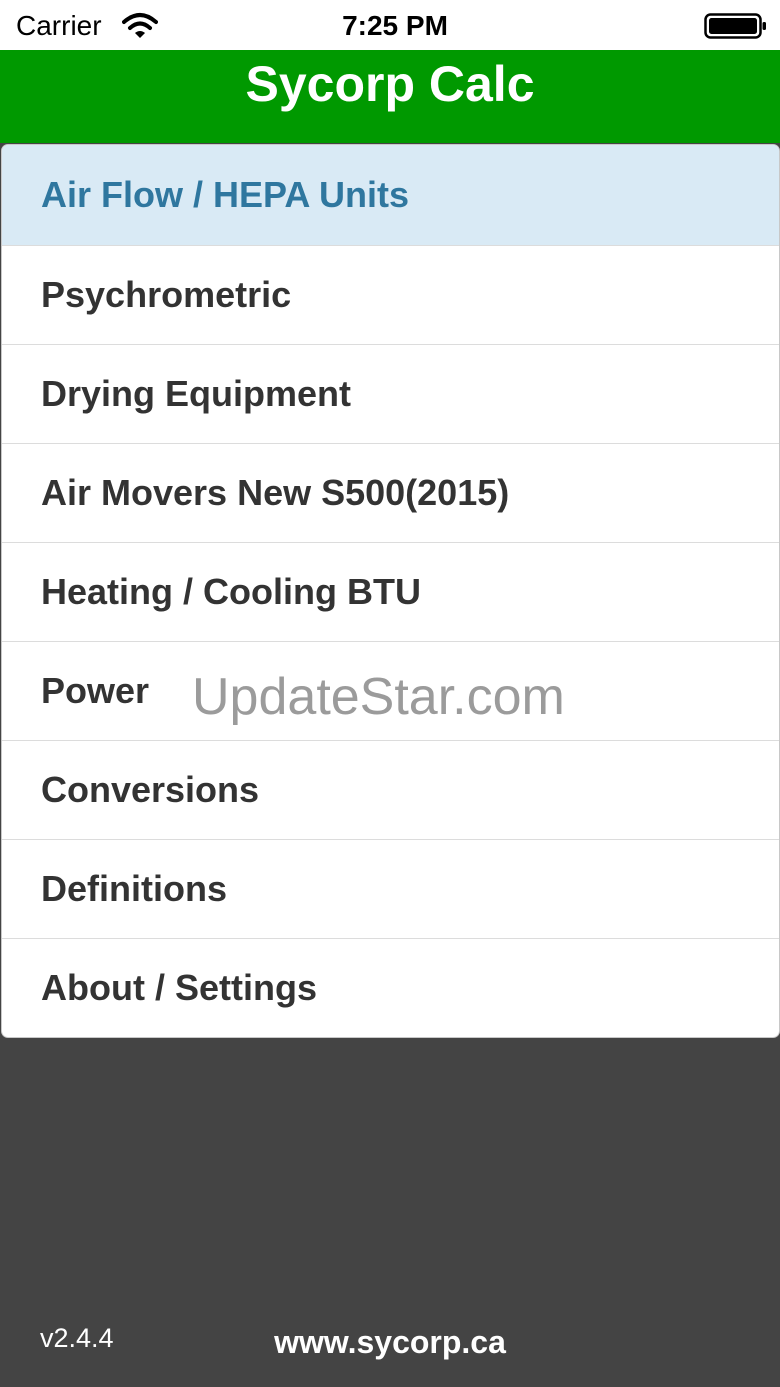 The width and height of the screenshot is (780, 1387). I want to click on menu-item-label: Air Flow / HEPA Units, so click(225, 194).